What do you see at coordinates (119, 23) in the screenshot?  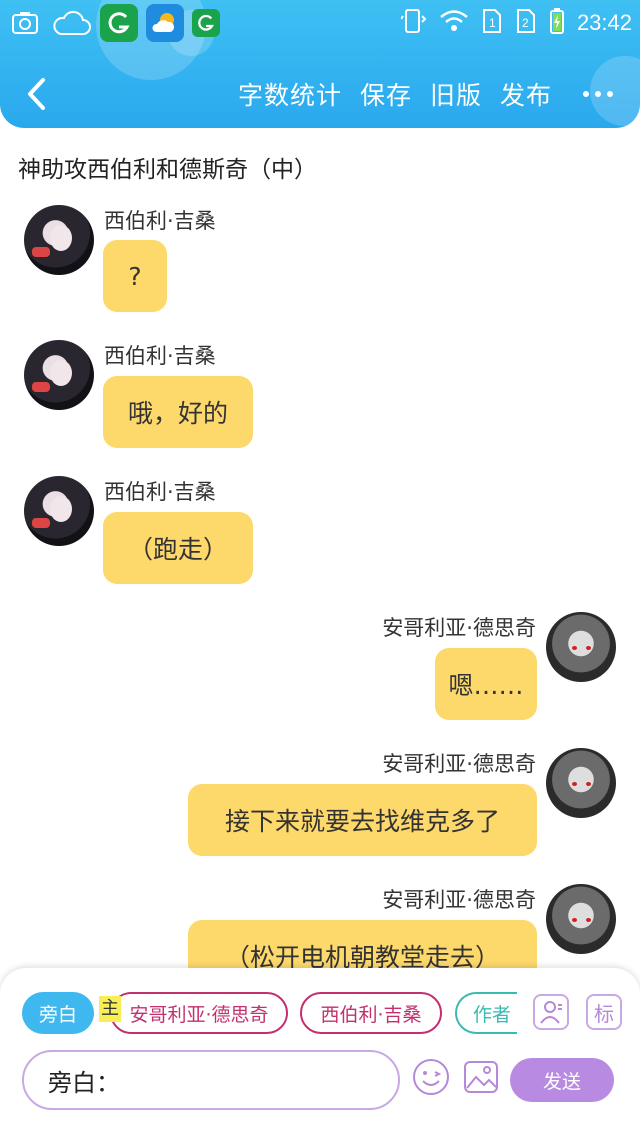 I see `app-green-icon` at bounding box center [119, 23].